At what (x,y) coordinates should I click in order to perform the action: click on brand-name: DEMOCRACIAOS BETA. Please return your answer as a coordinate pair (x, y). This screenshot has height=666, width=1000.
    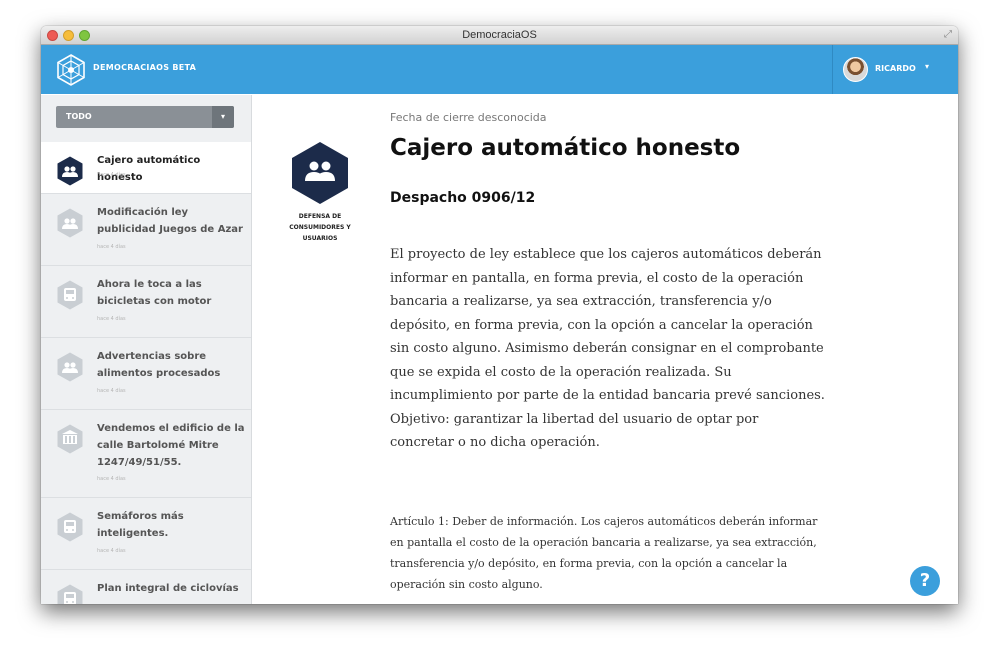
    Looking at the image, I should click on (144, 67).